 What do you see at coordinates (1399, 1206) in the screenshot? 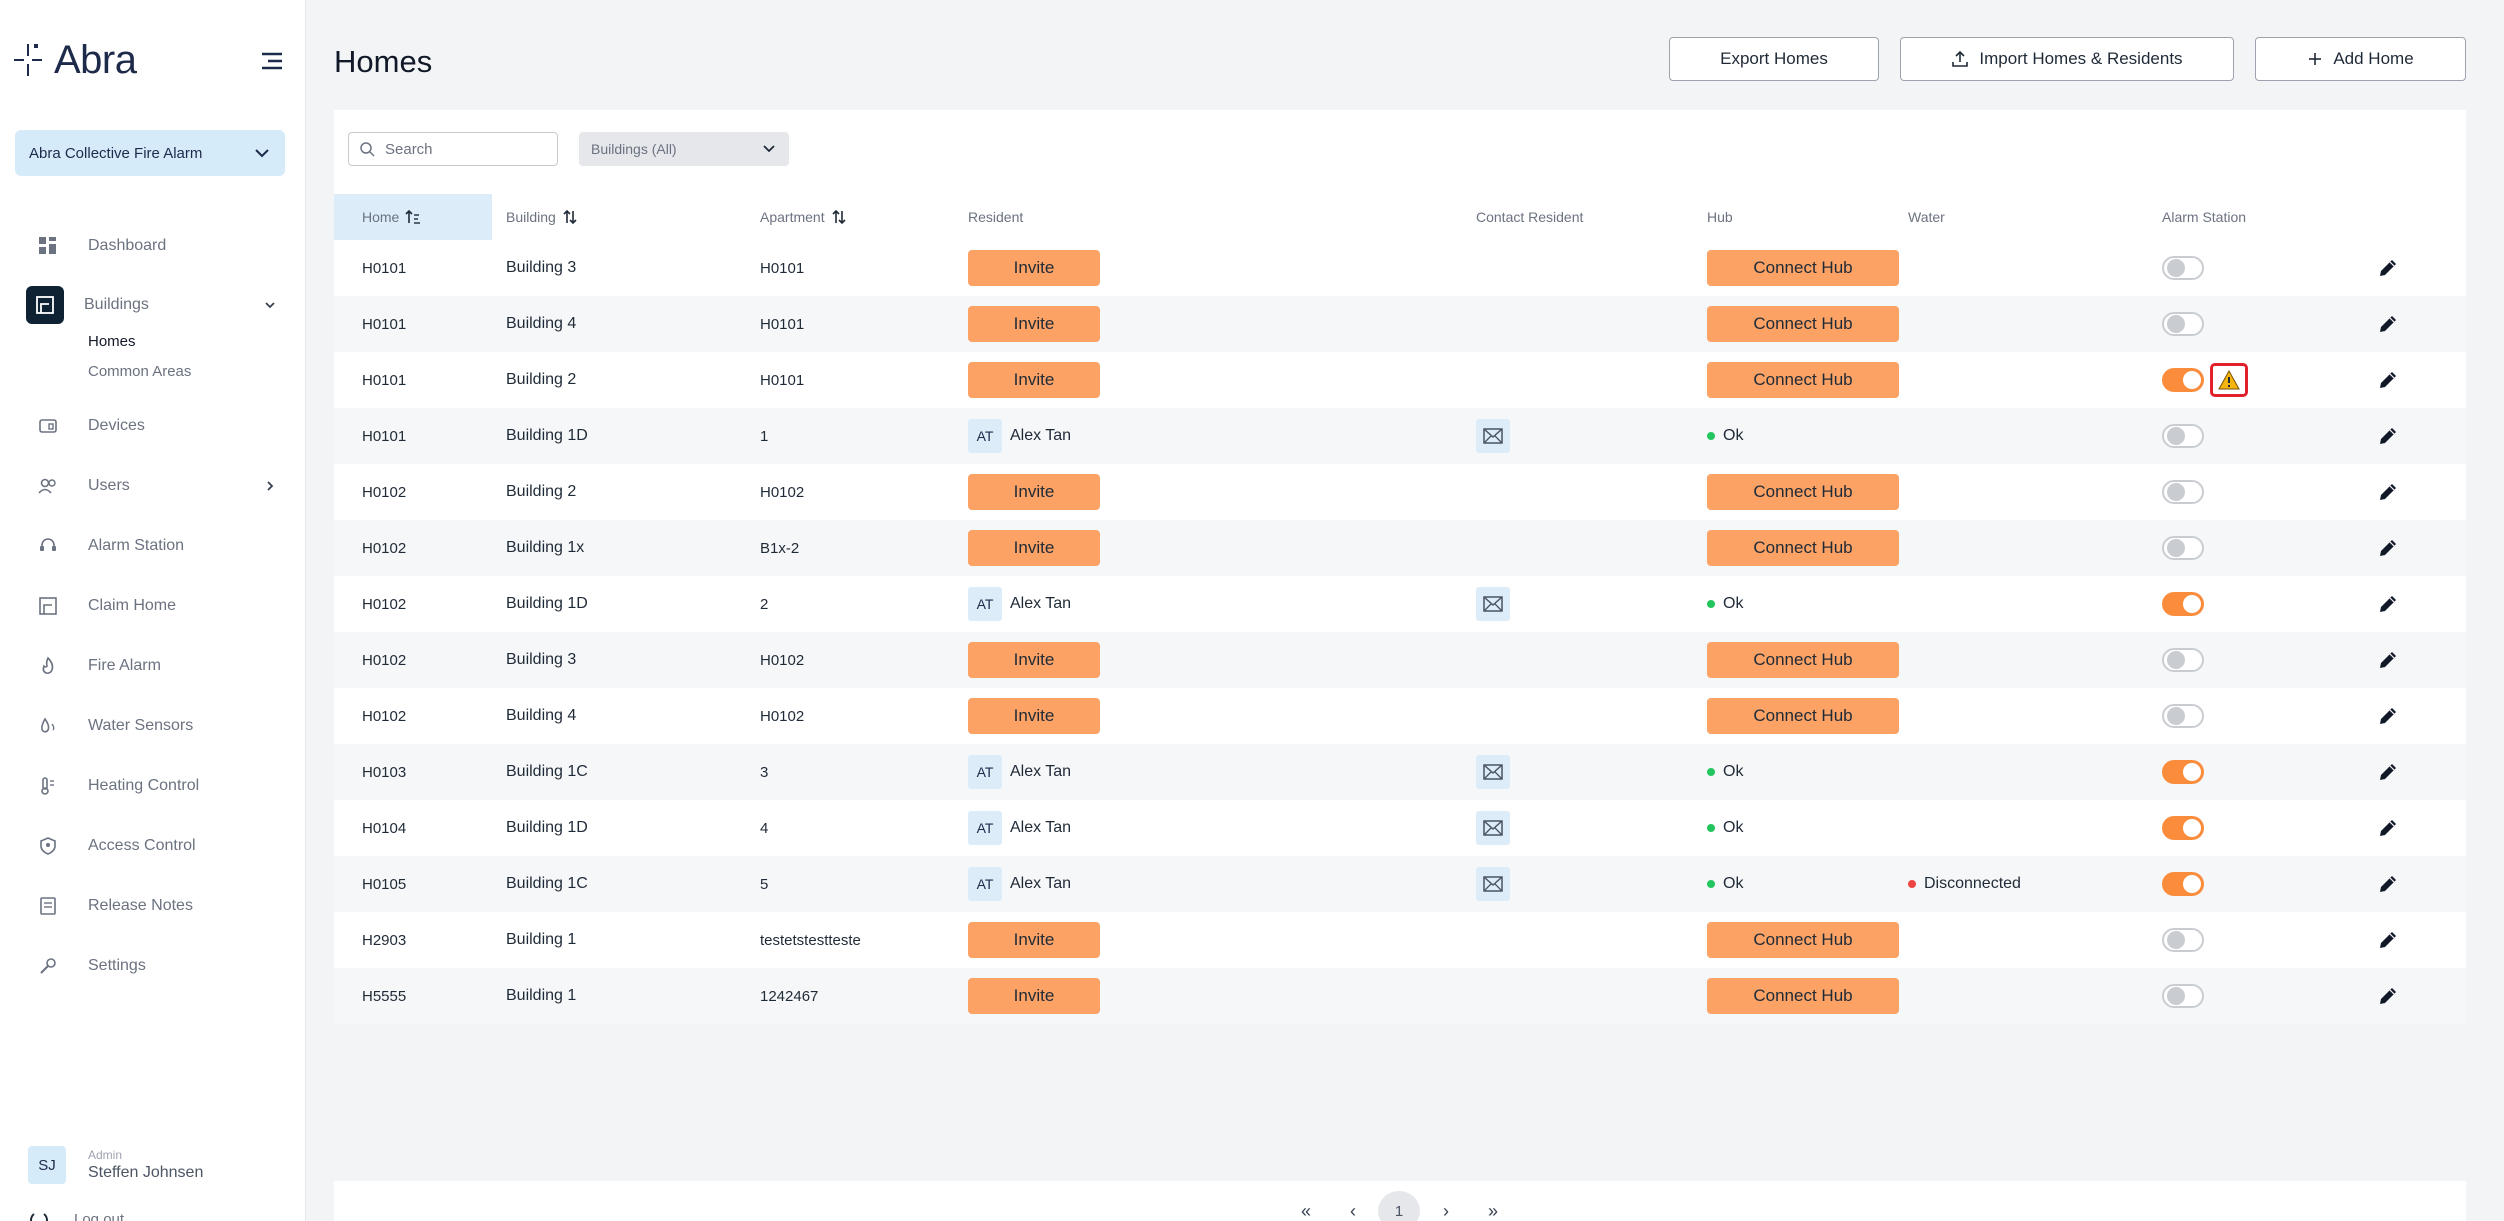
I see `page-1-button: 1` at bounding box center [1399, 1206].